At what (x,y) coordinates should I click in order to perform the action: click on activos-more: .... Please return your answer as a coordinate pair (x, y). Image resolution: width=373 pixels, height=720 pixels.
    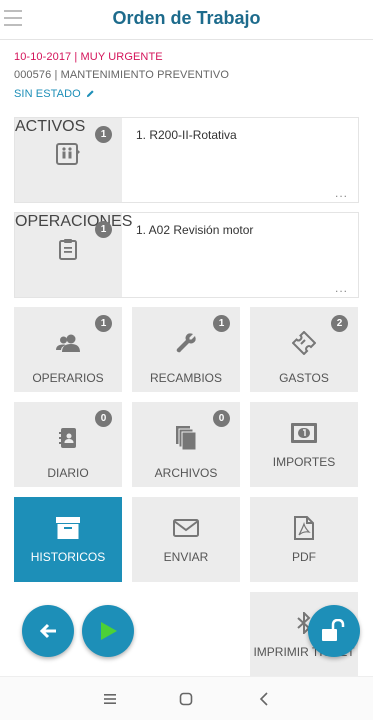
    Looking at the image, I should click on (341, 193).